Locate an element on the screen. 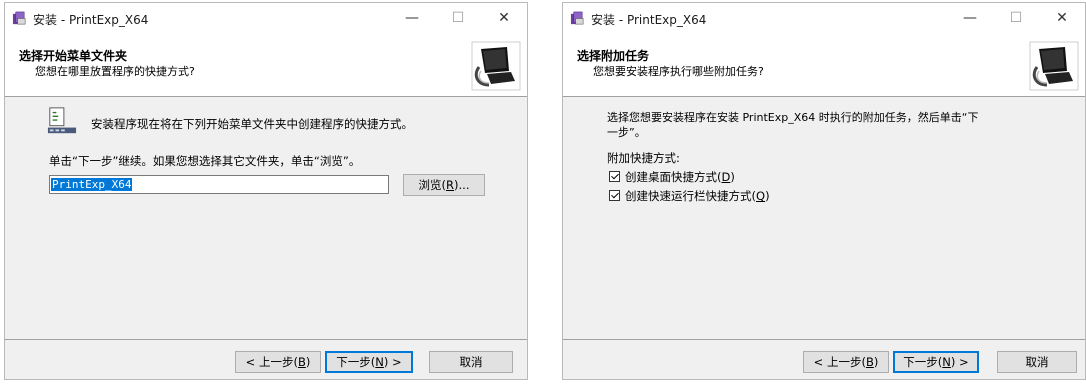 The height and width of the screenshot is (389, 1086). task2-label-prefix: 创建快速运行栏快捷方式( is located at coordinates (690, 196).